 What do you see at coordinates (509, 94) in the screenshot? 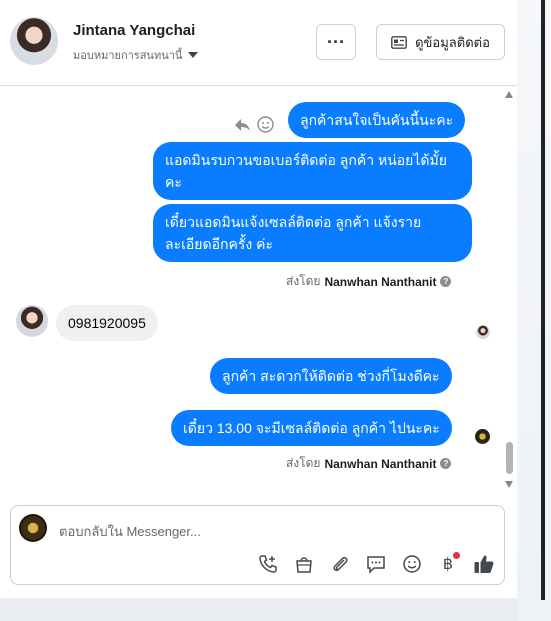
I see `scroll-up-arrow-icon` at bounding box center [509, 94].